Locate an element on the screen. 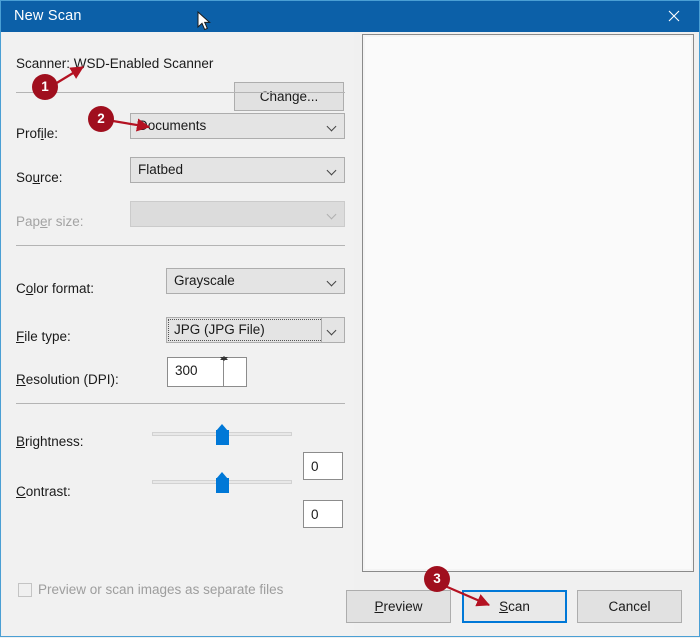 The image size is (700, 638). scan-button-label: Scan is located at coordinates (514, 606).